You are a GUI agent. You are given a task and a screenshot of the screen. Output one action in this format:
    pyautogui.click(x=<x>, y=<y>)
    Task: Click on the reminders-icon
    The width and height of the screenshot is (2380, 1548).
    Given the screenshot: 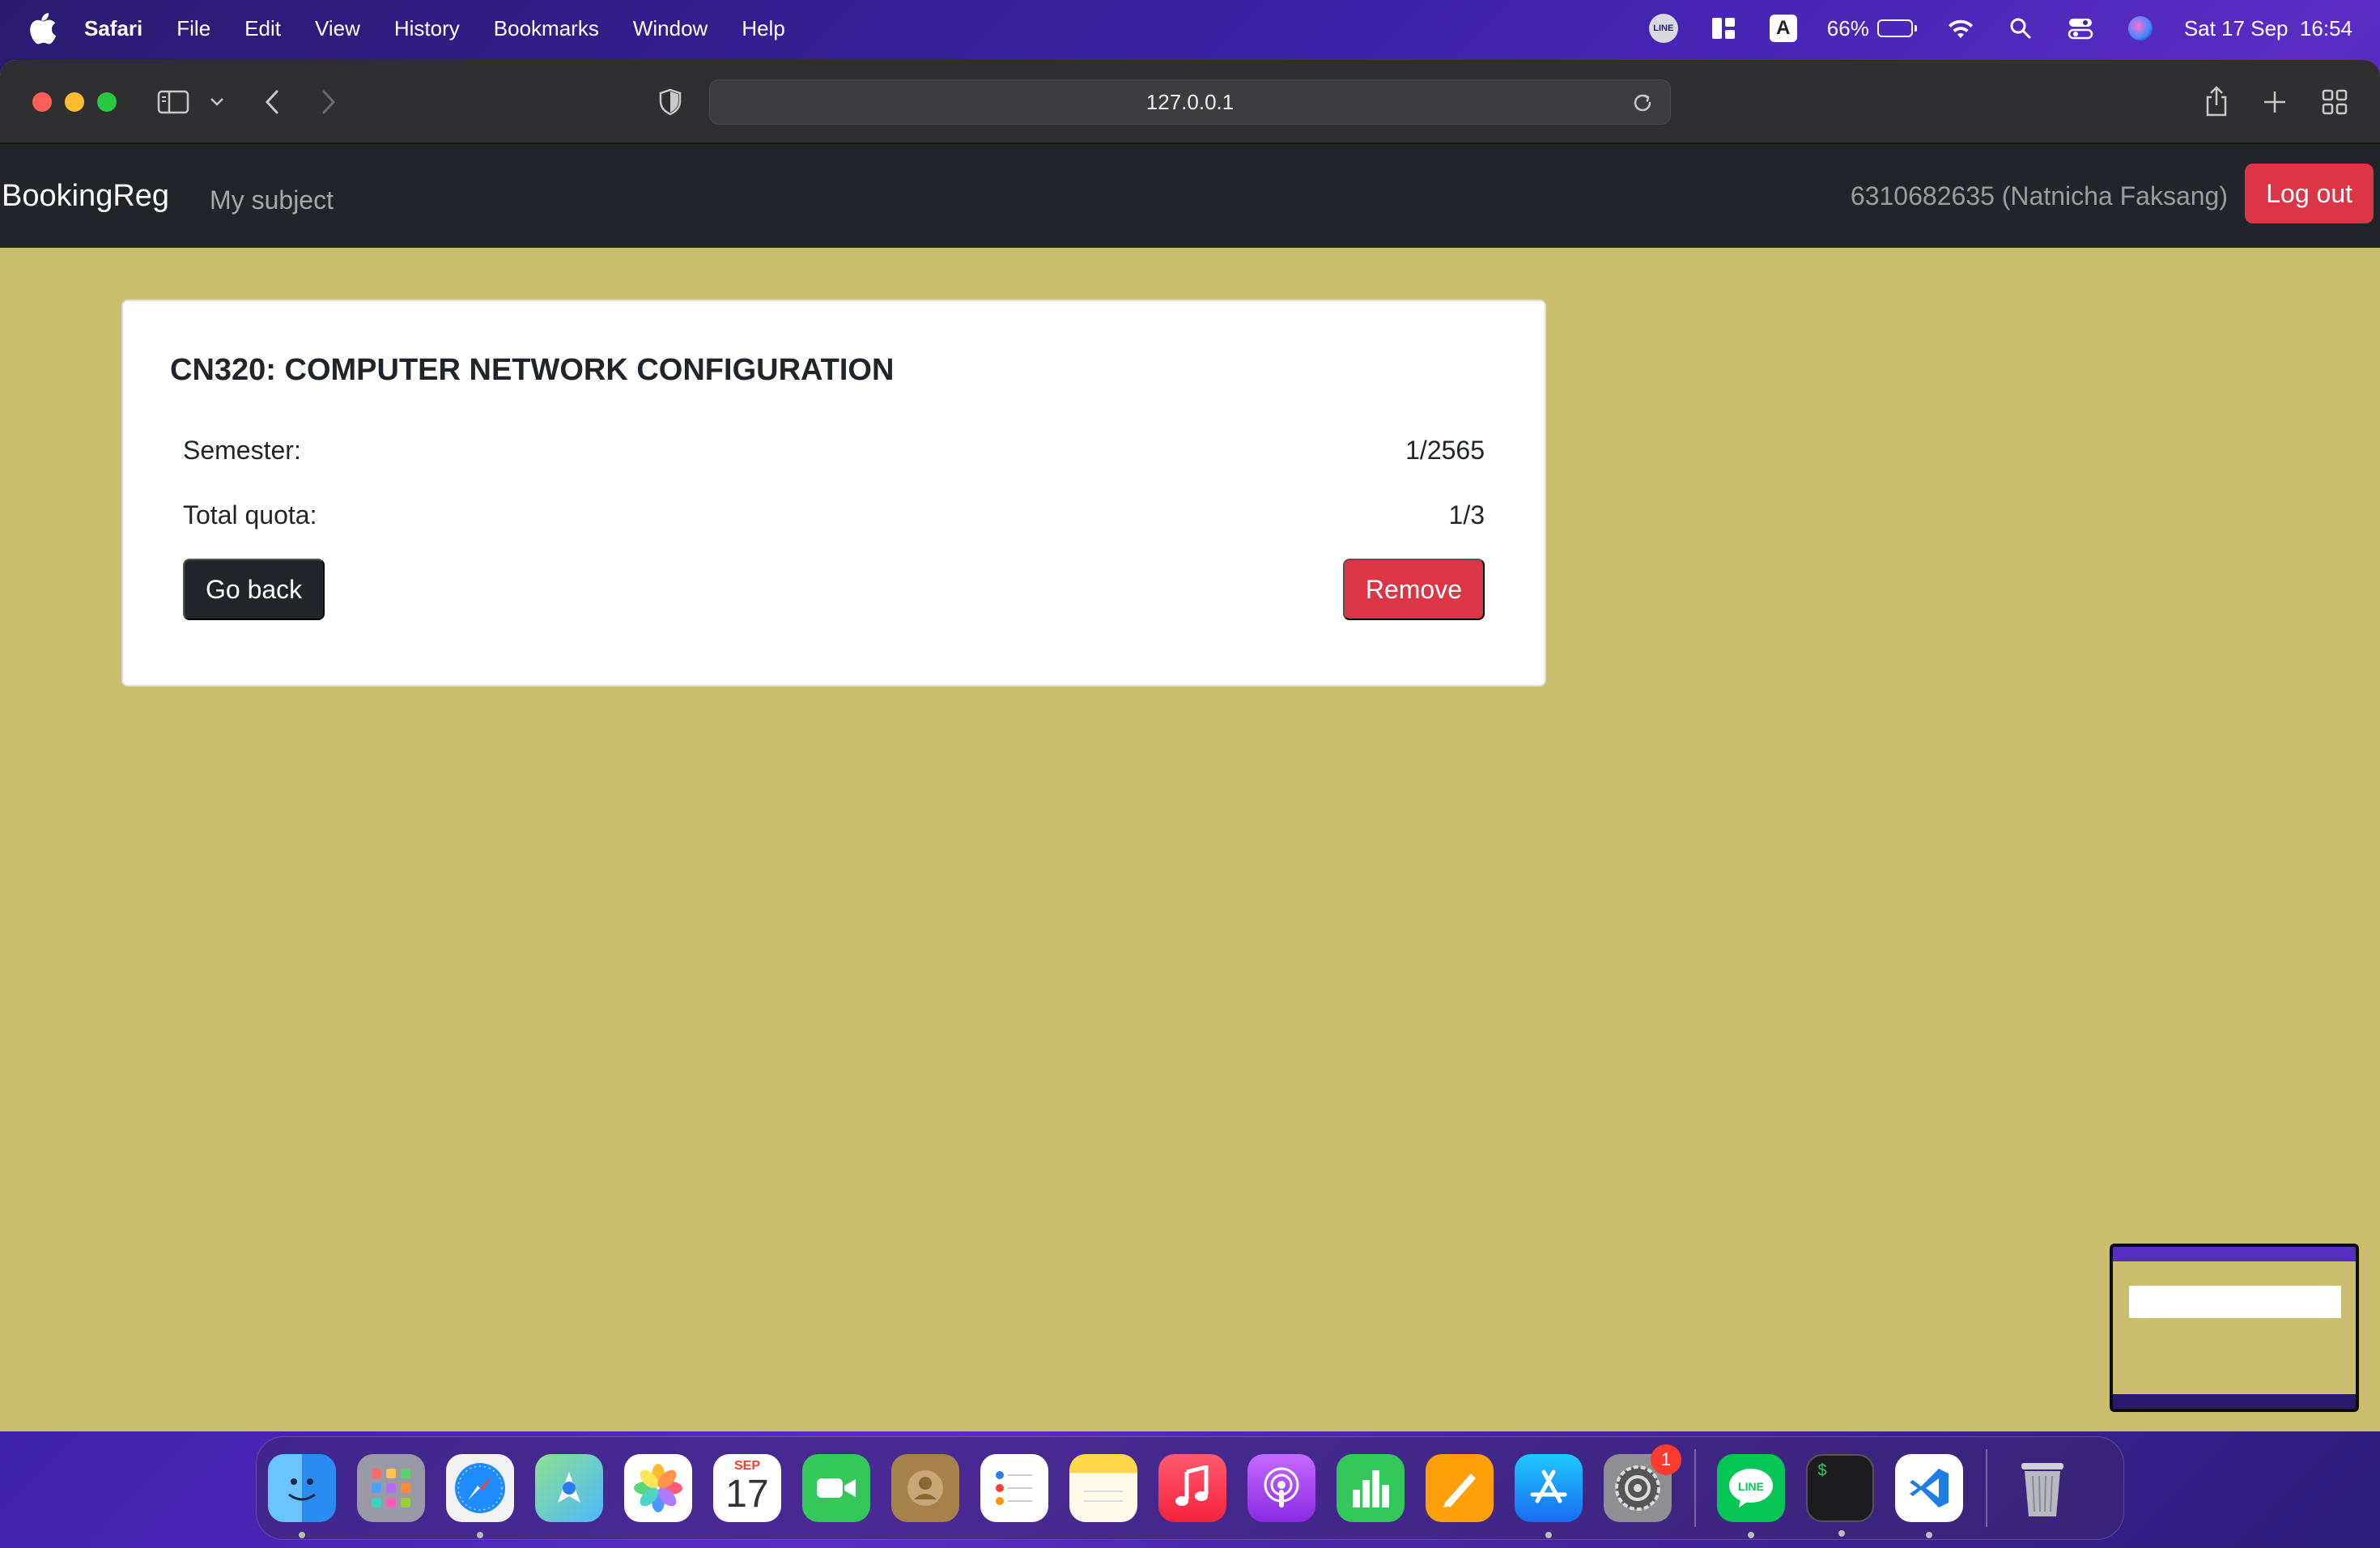 What is the action you would take?
    pyautogui.click(x=1014, y=1488)
    